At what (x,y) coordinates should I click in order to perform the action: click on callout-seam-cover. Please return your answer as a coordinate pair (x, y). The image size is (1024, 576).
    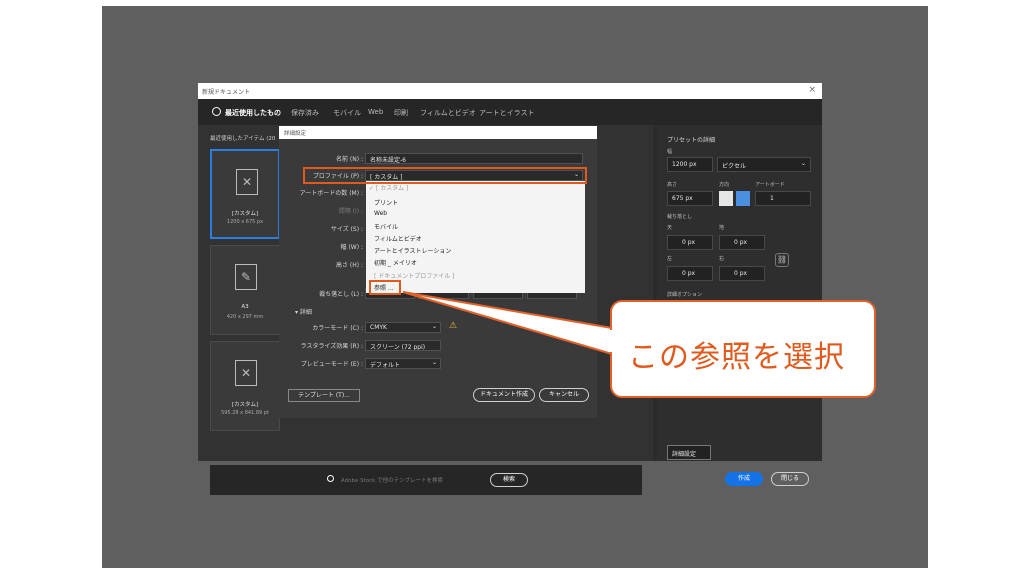
    Looking at the image, I should click on (611, 341).